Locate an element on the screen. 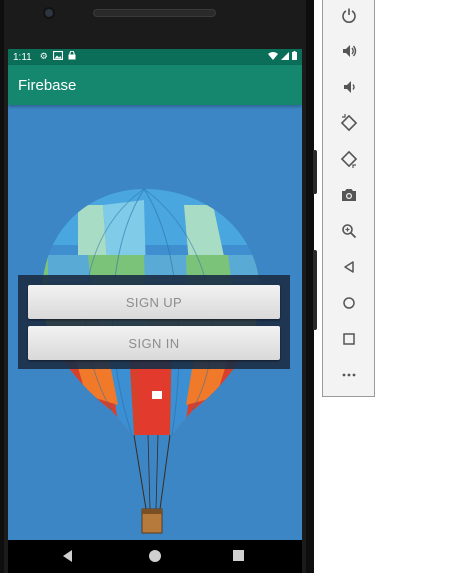 Image resolution: width=455 pixels, height=573 pixels. battery-icon is located at coordinates (294, 57).